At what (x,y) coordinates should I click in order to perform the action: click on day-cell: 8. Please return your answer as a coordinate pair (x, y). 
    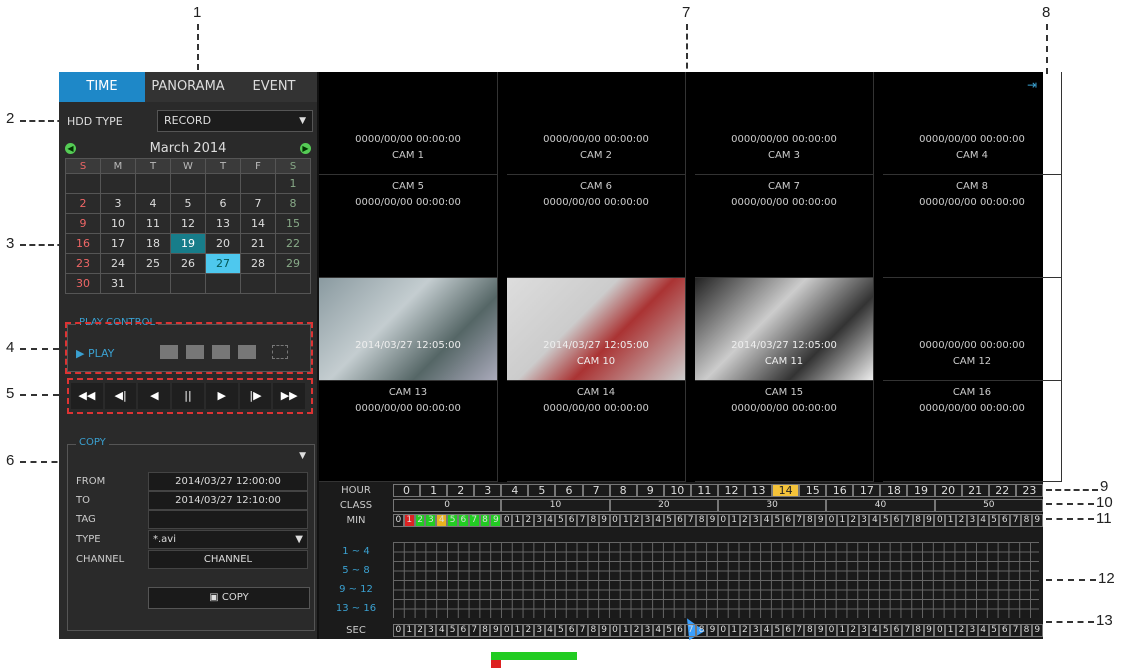
    Looking at the image, I should click on (293, 203).